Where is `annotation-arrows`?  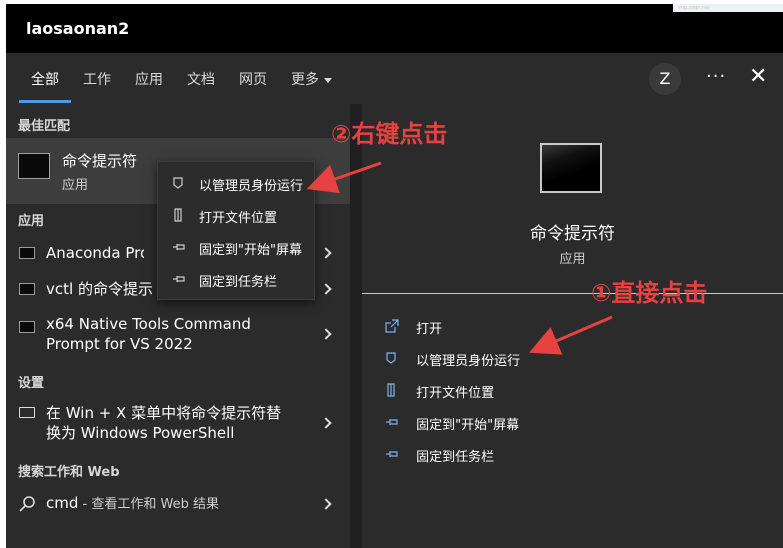 annotation-arrows is located at coordinates (459, 258).